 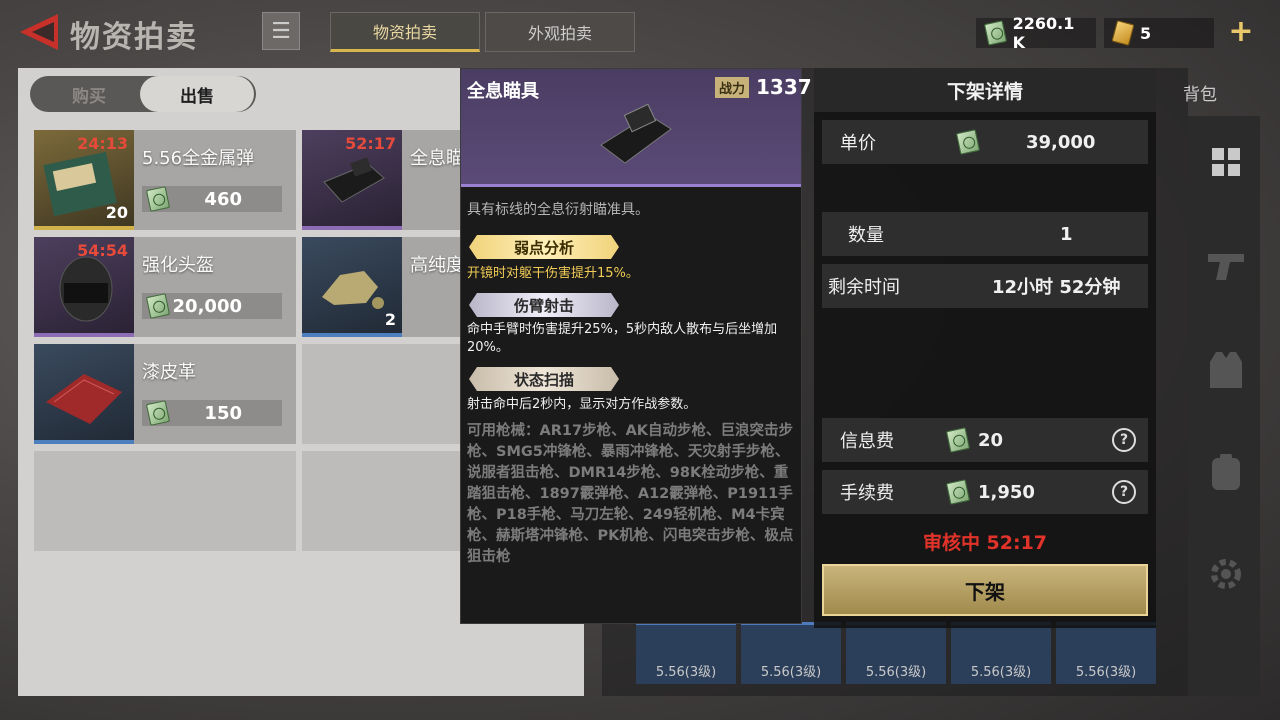 I want to click on tooltip-header: 全息瞄具 战力 1337, so click(x=636, y=128).